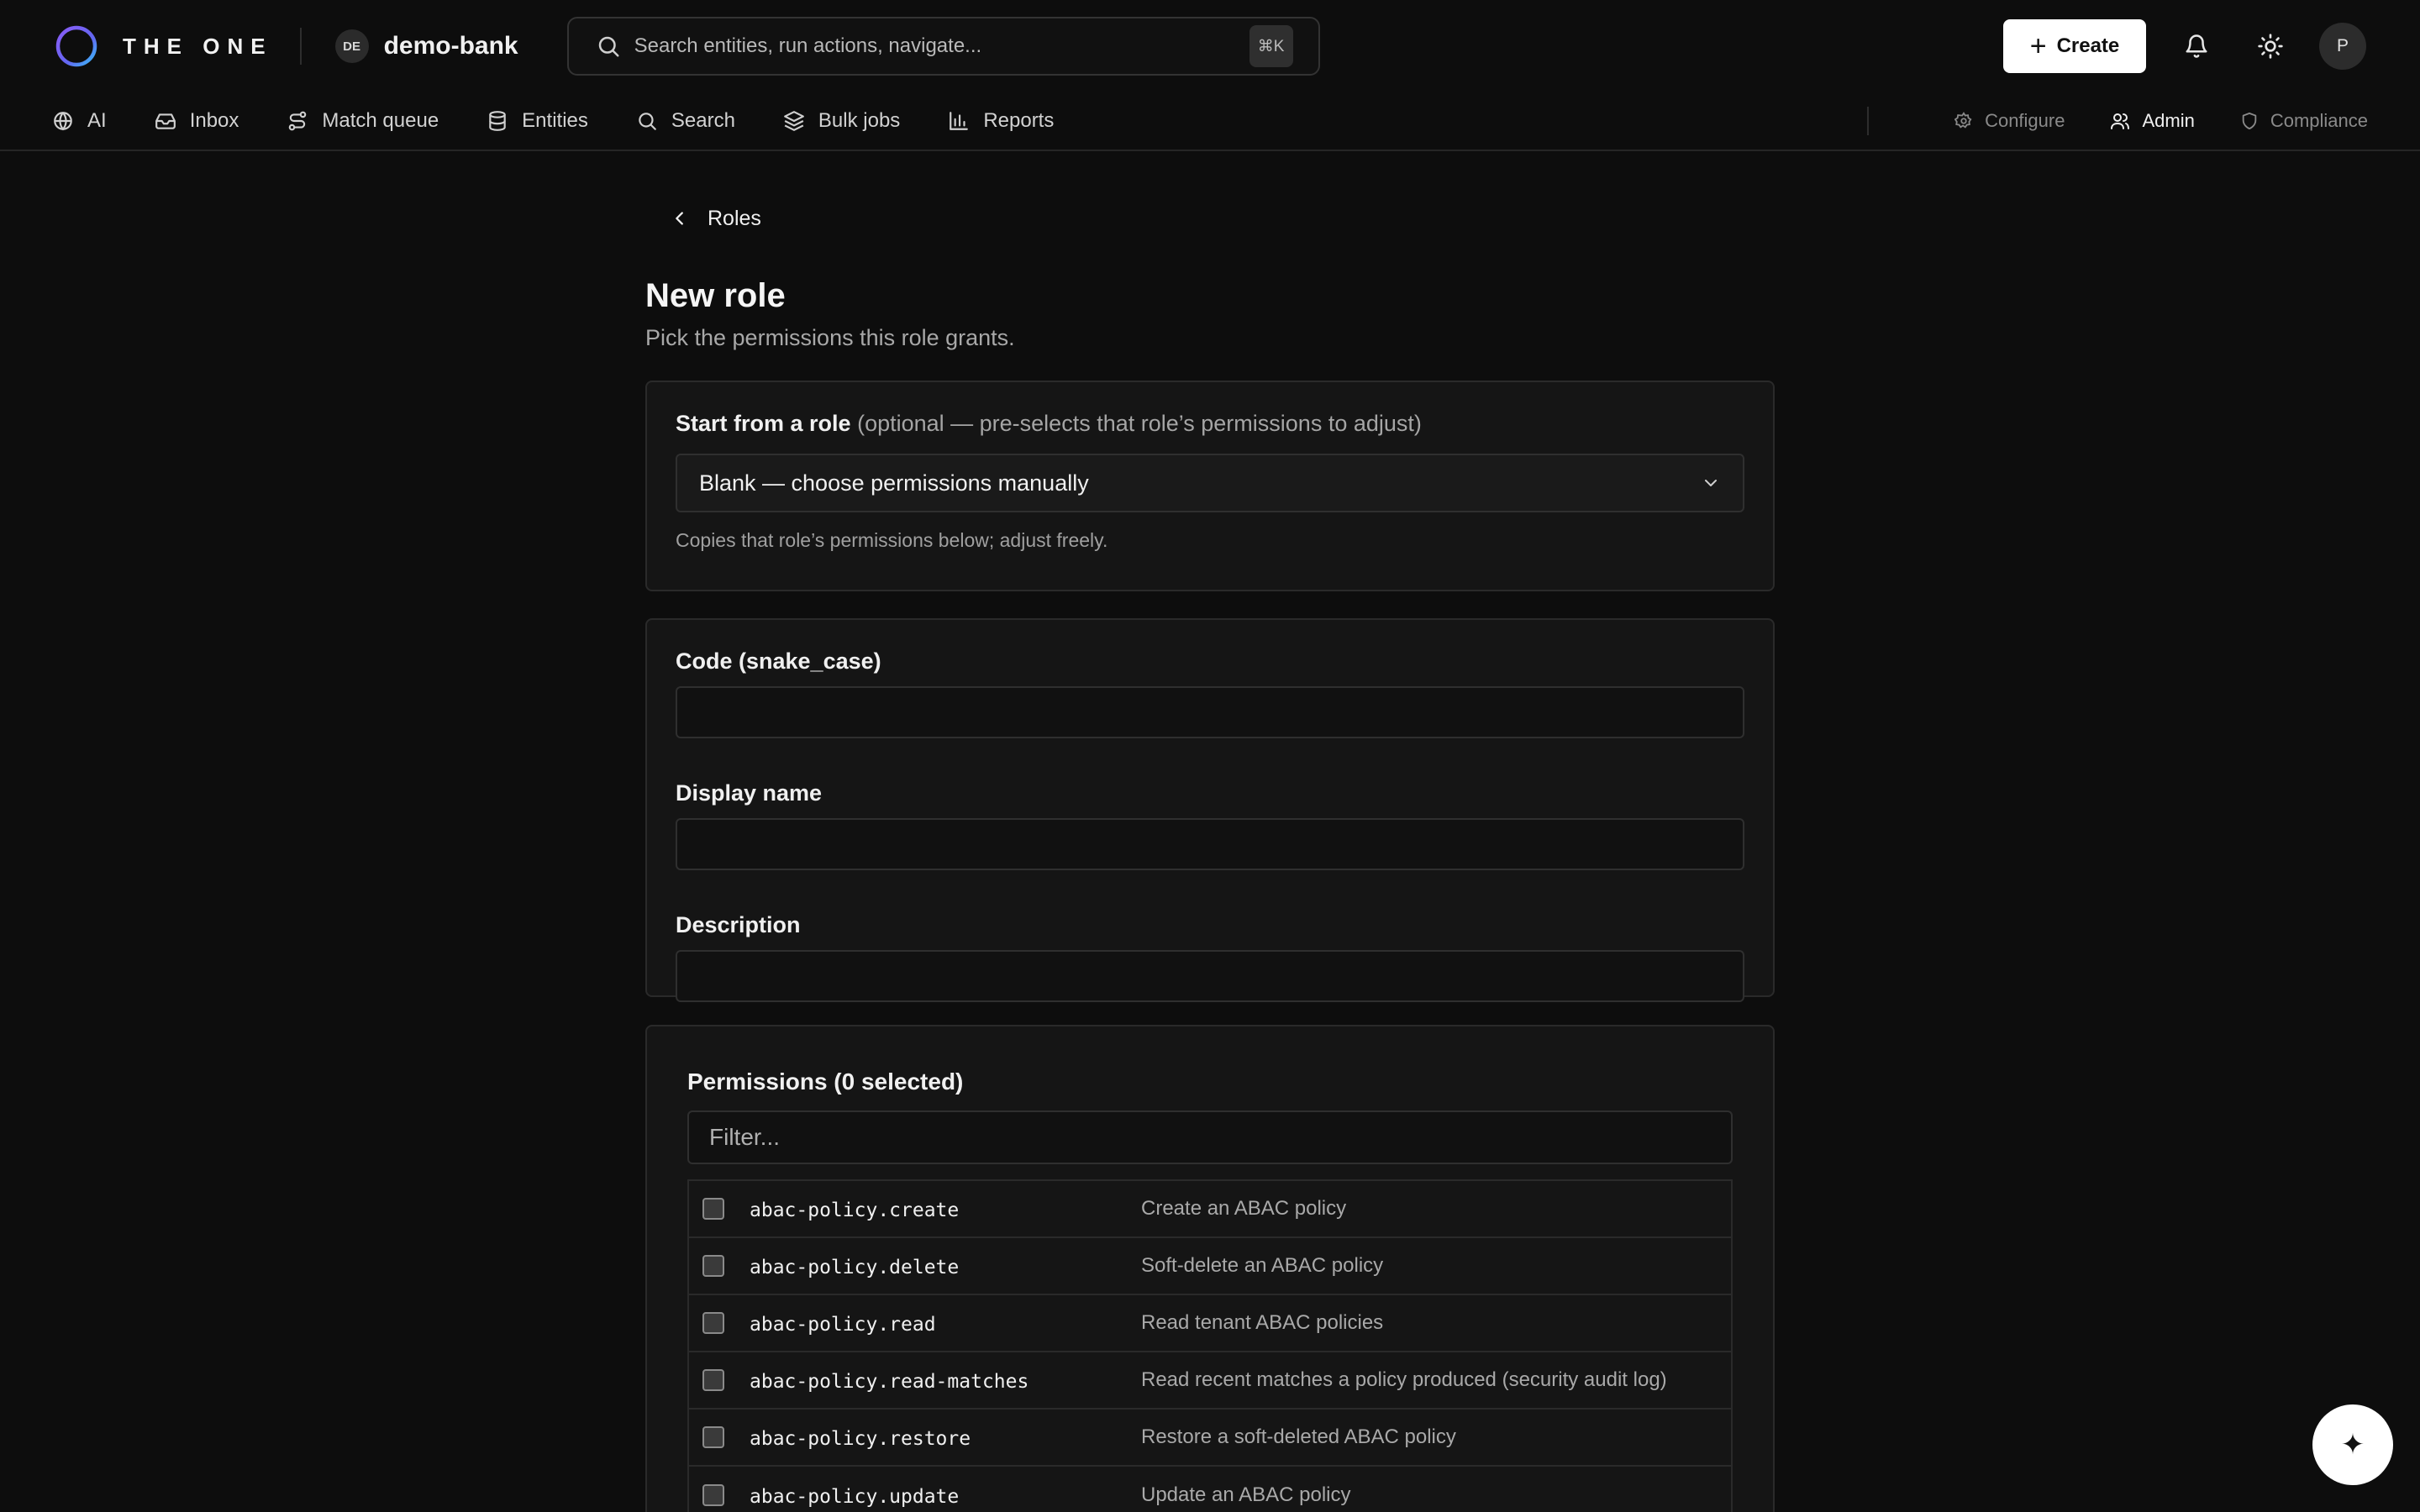 The width and height of the screenshot is (2420, 1512). I want to click on back-link: Roles, so click(1223, 218).